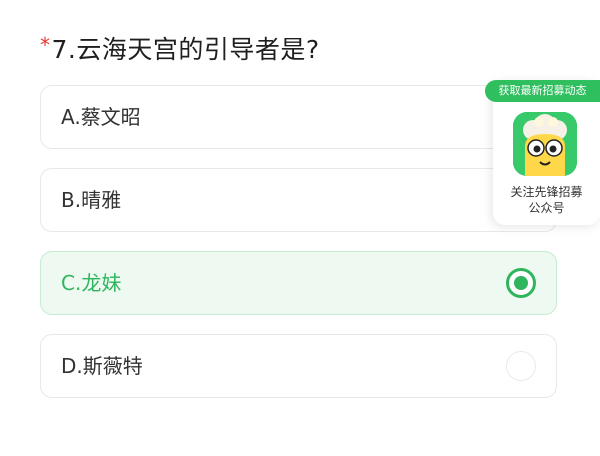 The width and height of the screenshot is (600, 456). I want to click on option-label: C.龙妹, so click(91, 283).